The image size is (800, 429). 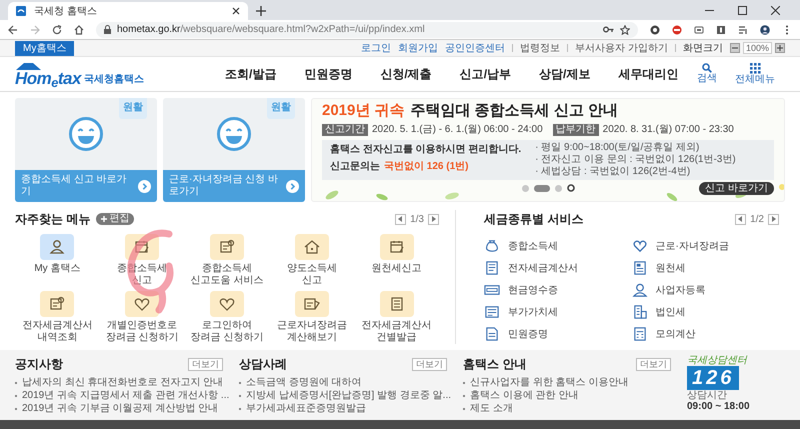 What do you see at coordinates (648, 74) in the screenshot?
I see `nav-menu-item: 세무대리인` at bounding box center [648, 74].